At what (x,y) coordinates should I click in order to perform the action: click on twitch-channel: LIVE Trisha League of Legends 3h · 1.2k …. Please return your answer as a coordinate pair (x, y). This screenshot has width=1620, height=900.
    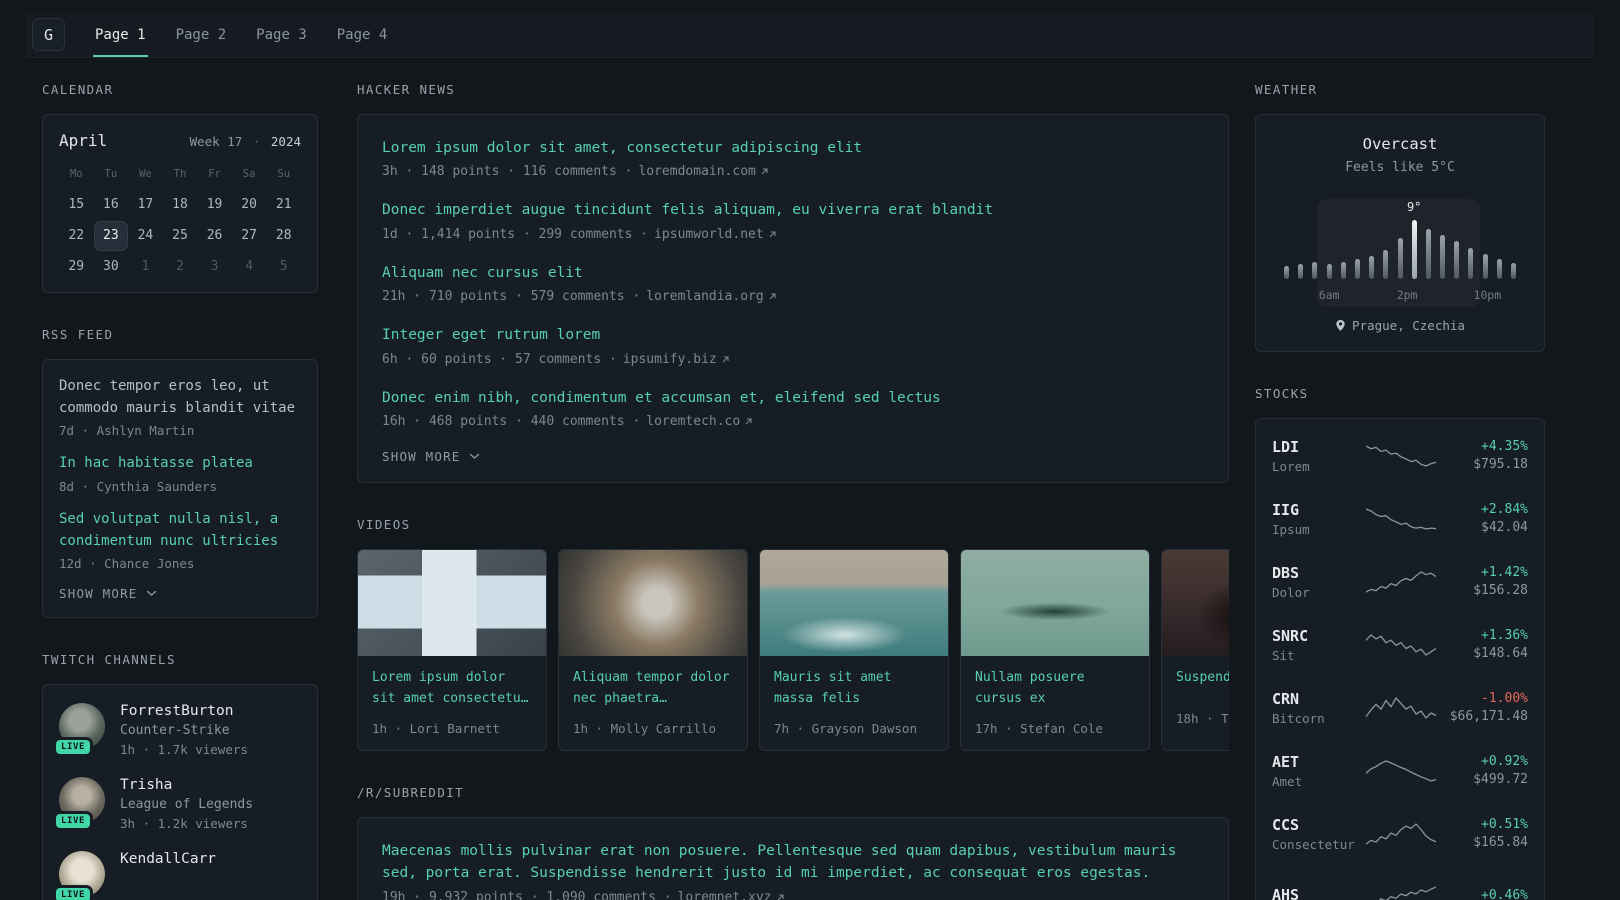
    Looking at the image, I should click on (178, 804).